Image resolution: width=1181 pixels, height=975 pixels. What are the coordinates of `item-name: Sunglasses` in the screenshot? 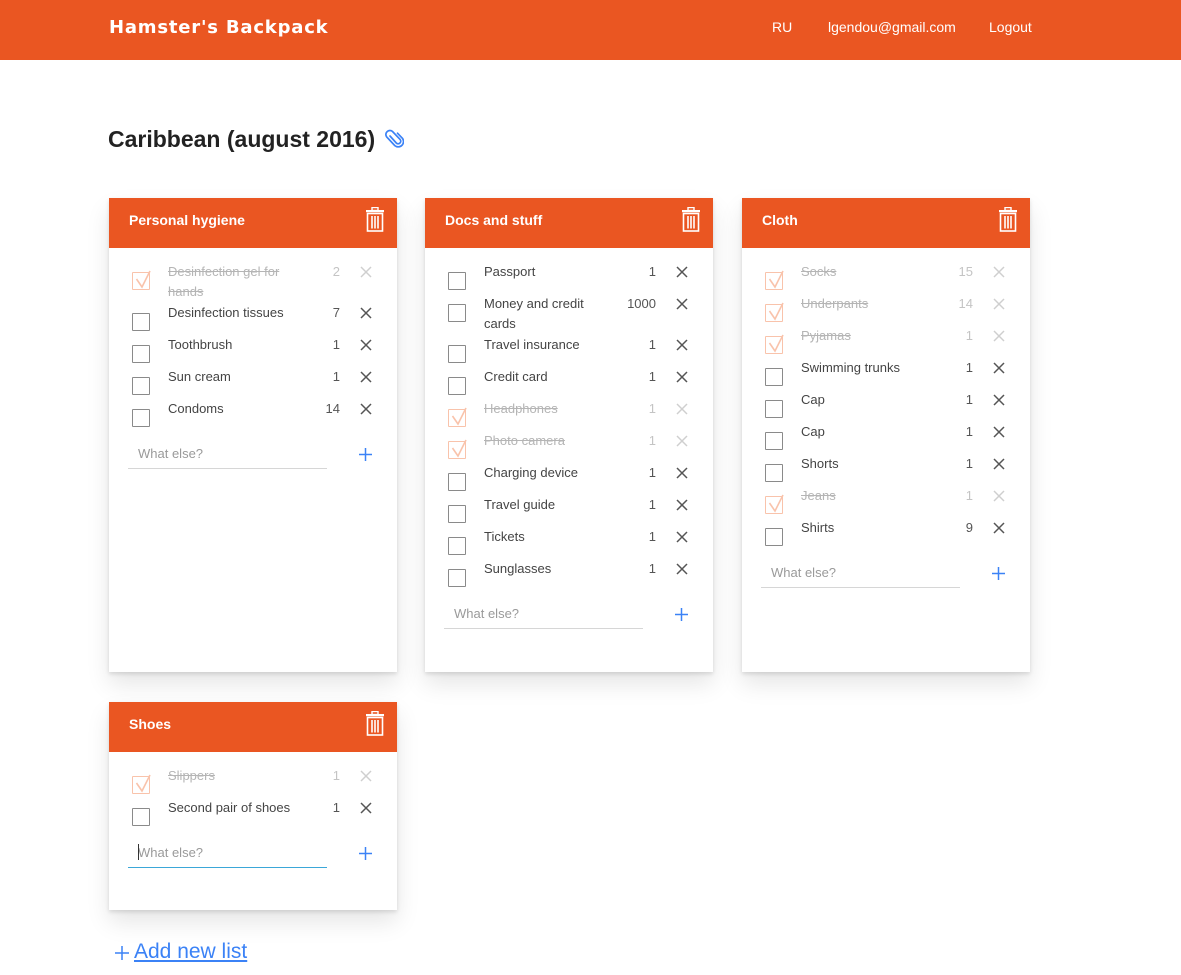 It's located at (549, 568).